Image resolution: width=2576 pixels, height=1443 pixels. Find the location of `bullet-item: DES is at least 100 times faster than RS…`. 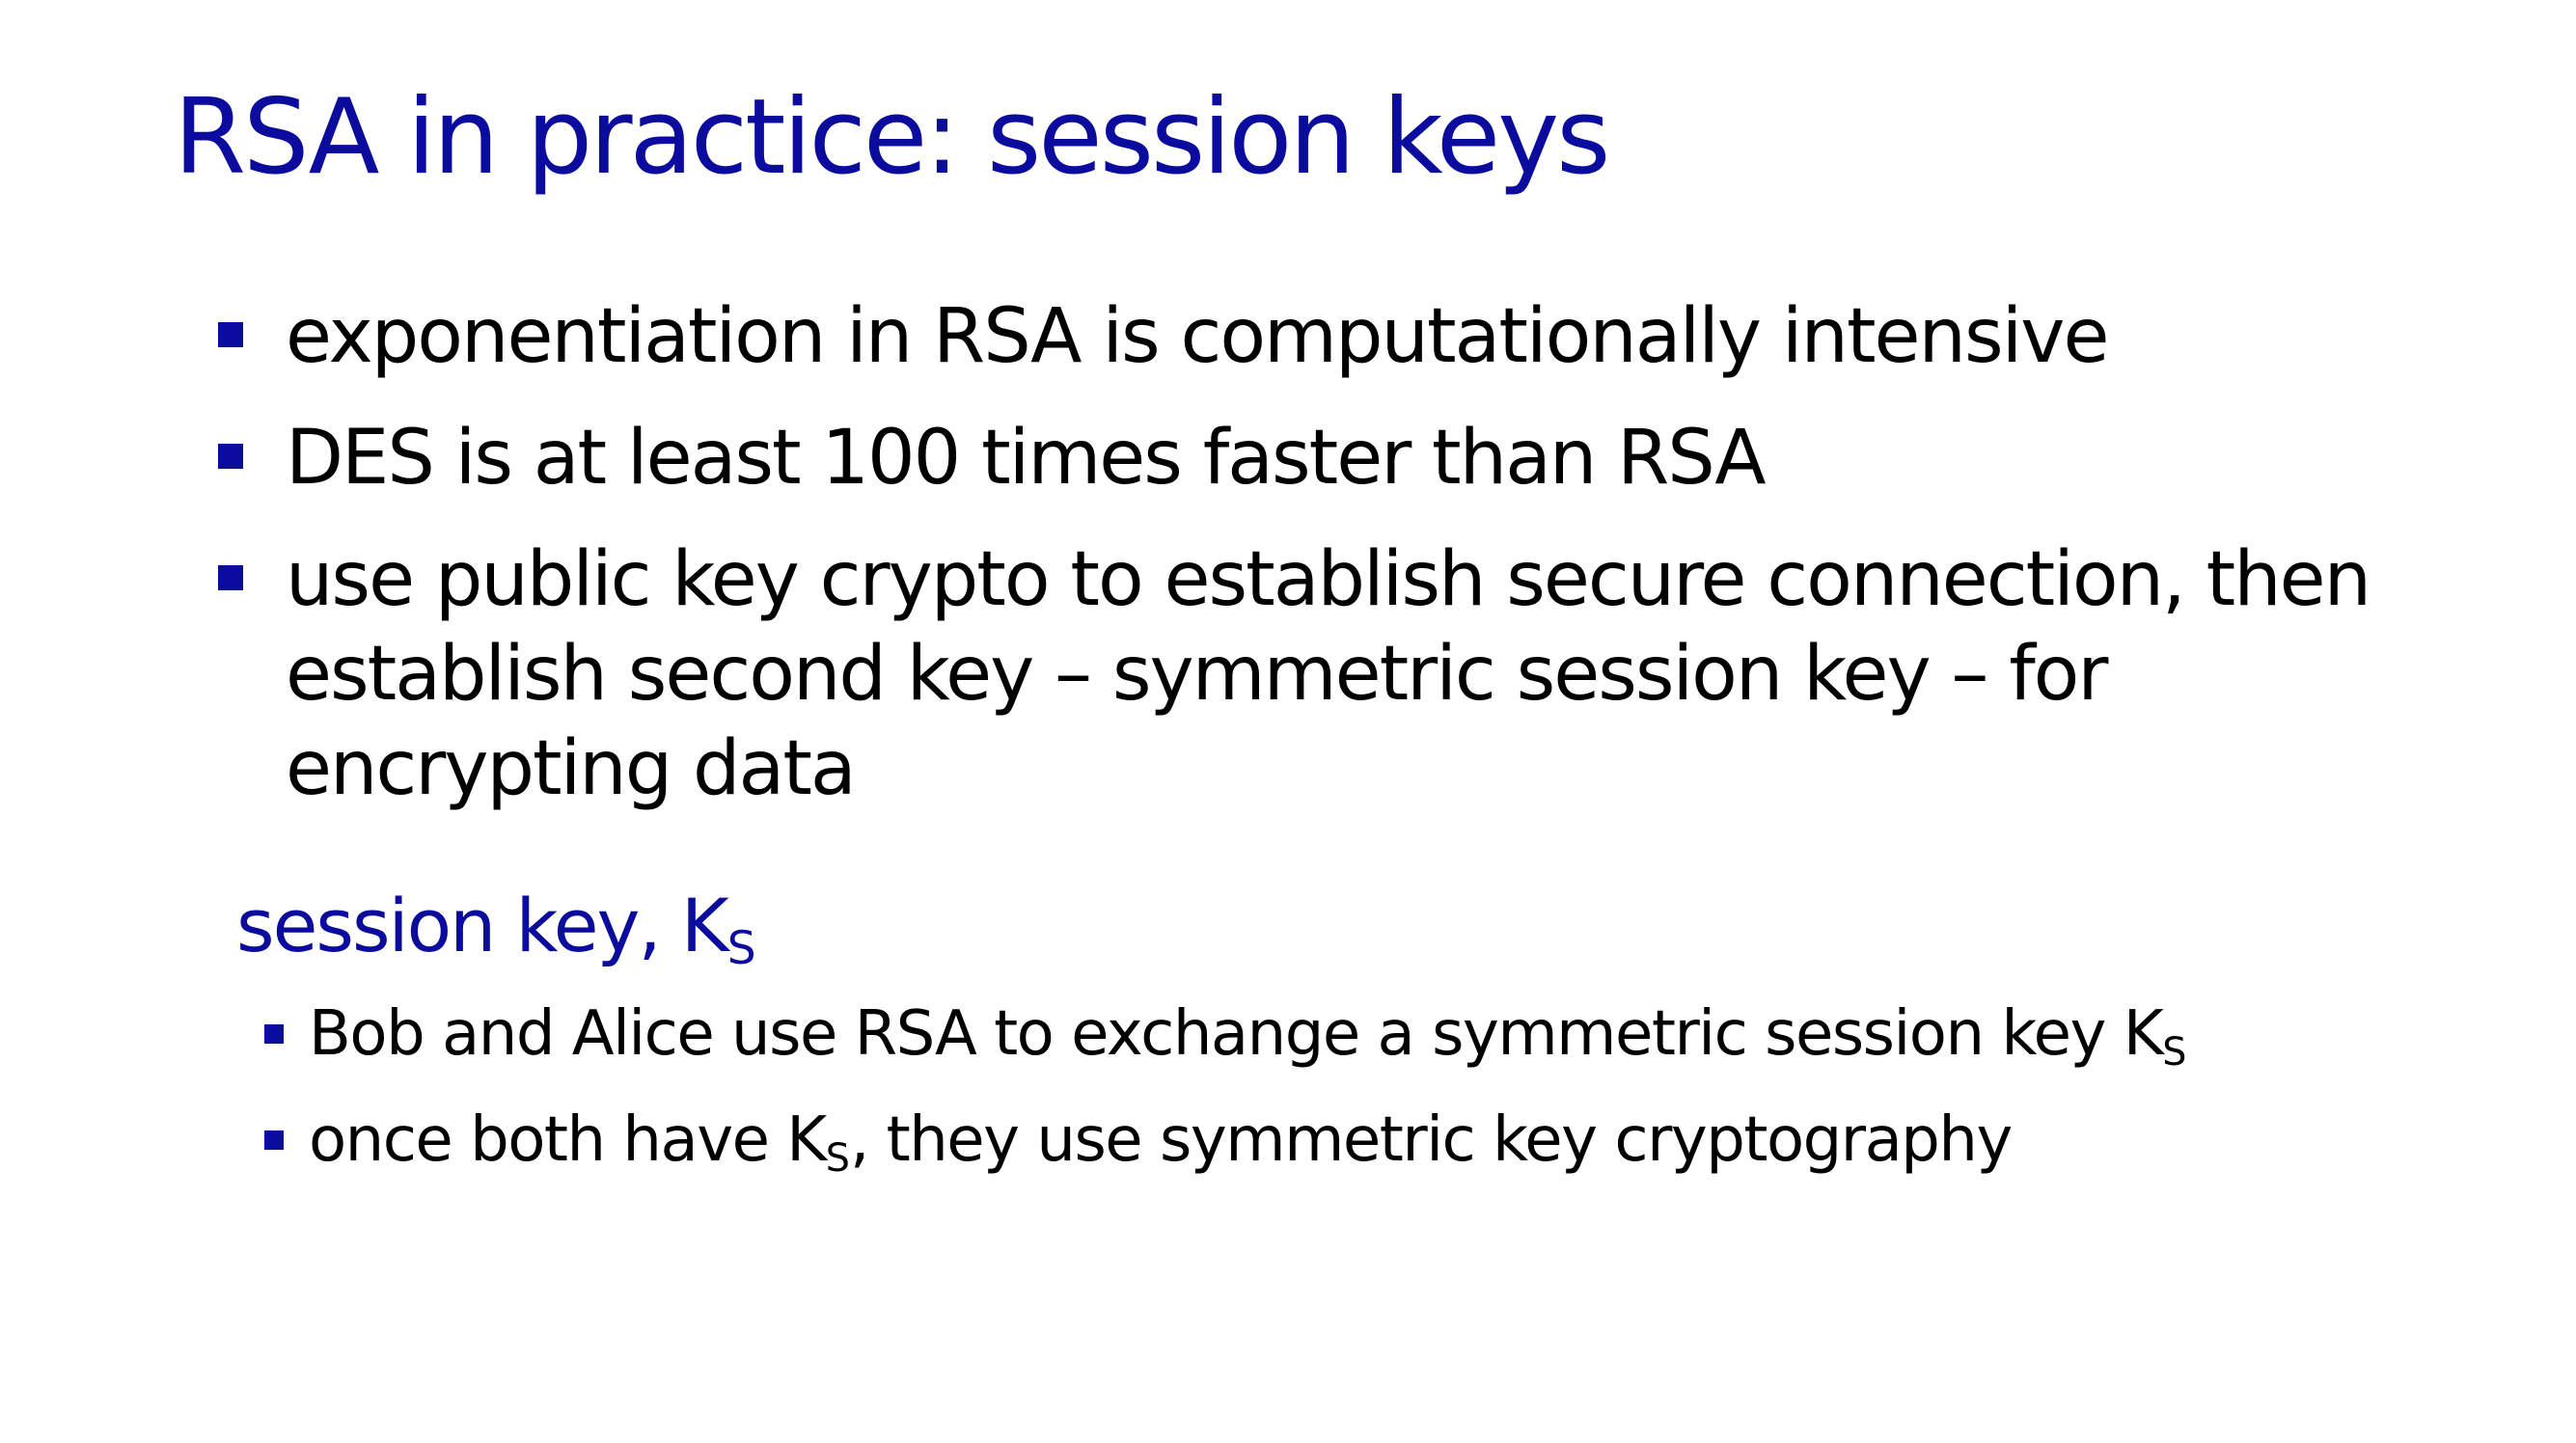

bullet-item: DES is at least 100 times faster than RS… is located at coordinates (1331, 458).